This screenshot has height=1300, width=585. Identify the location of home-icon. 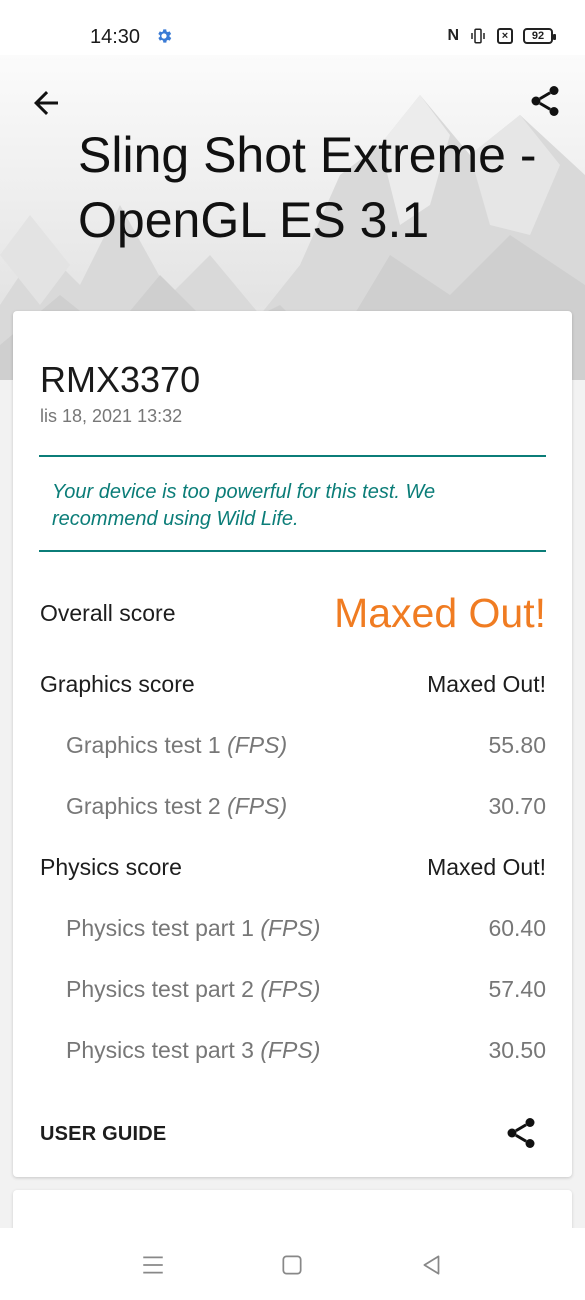
(292, 1265).